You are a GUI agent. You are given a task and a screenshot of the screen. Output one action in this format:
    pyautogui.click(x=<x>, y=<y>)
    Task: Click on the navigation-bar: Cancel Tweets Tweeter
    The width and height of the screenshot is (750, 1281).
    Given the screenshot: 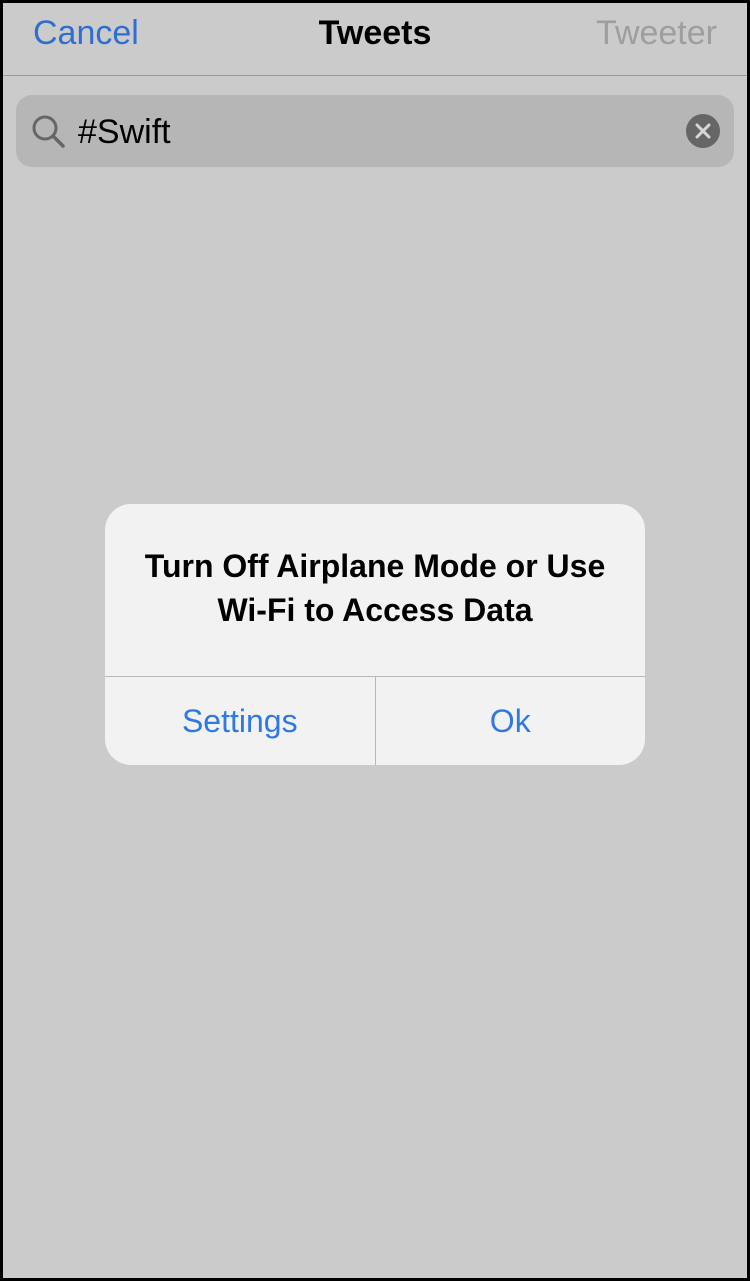 What is the action you would take?
    pyautogui.click(x=375, y=39)
    